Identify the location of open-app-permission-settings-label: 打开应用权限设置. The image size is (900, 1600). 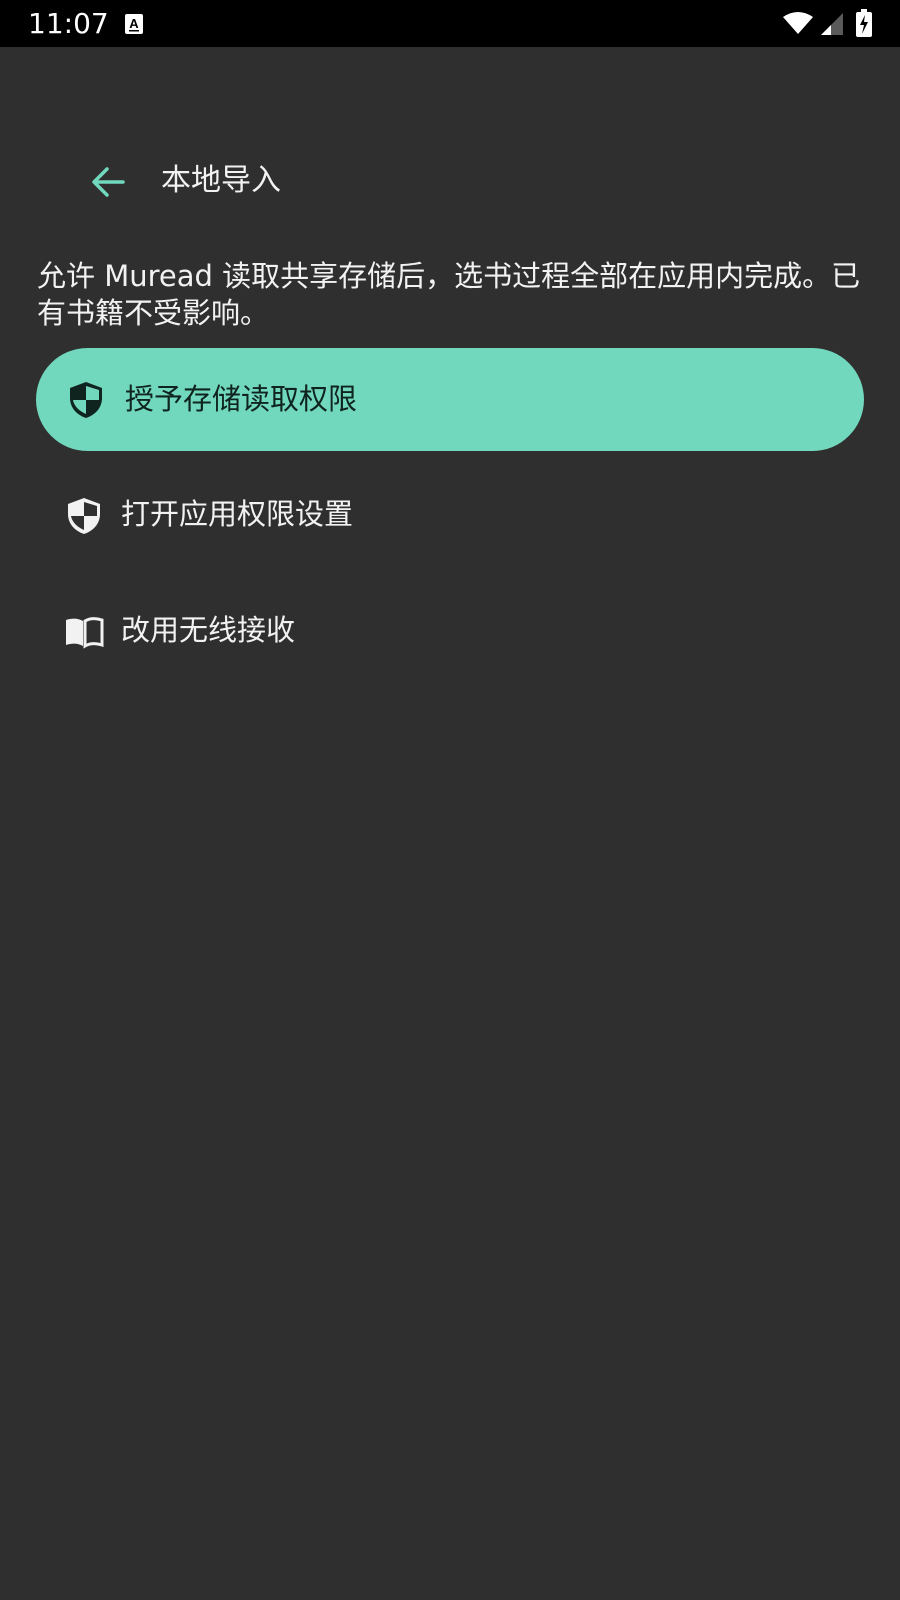
(237, 514).